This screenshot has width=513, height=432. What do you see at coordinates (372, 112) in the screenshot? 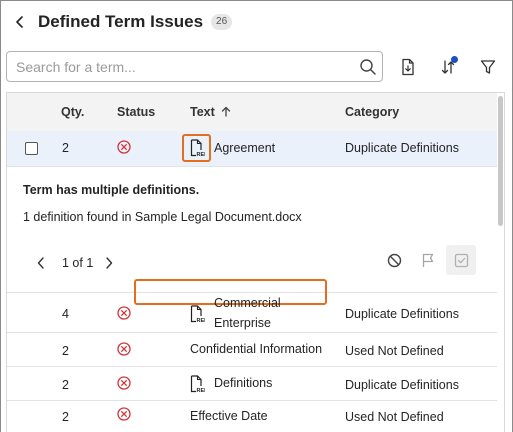
I see `column-header-category: Category` at bounding box center [372, 112].